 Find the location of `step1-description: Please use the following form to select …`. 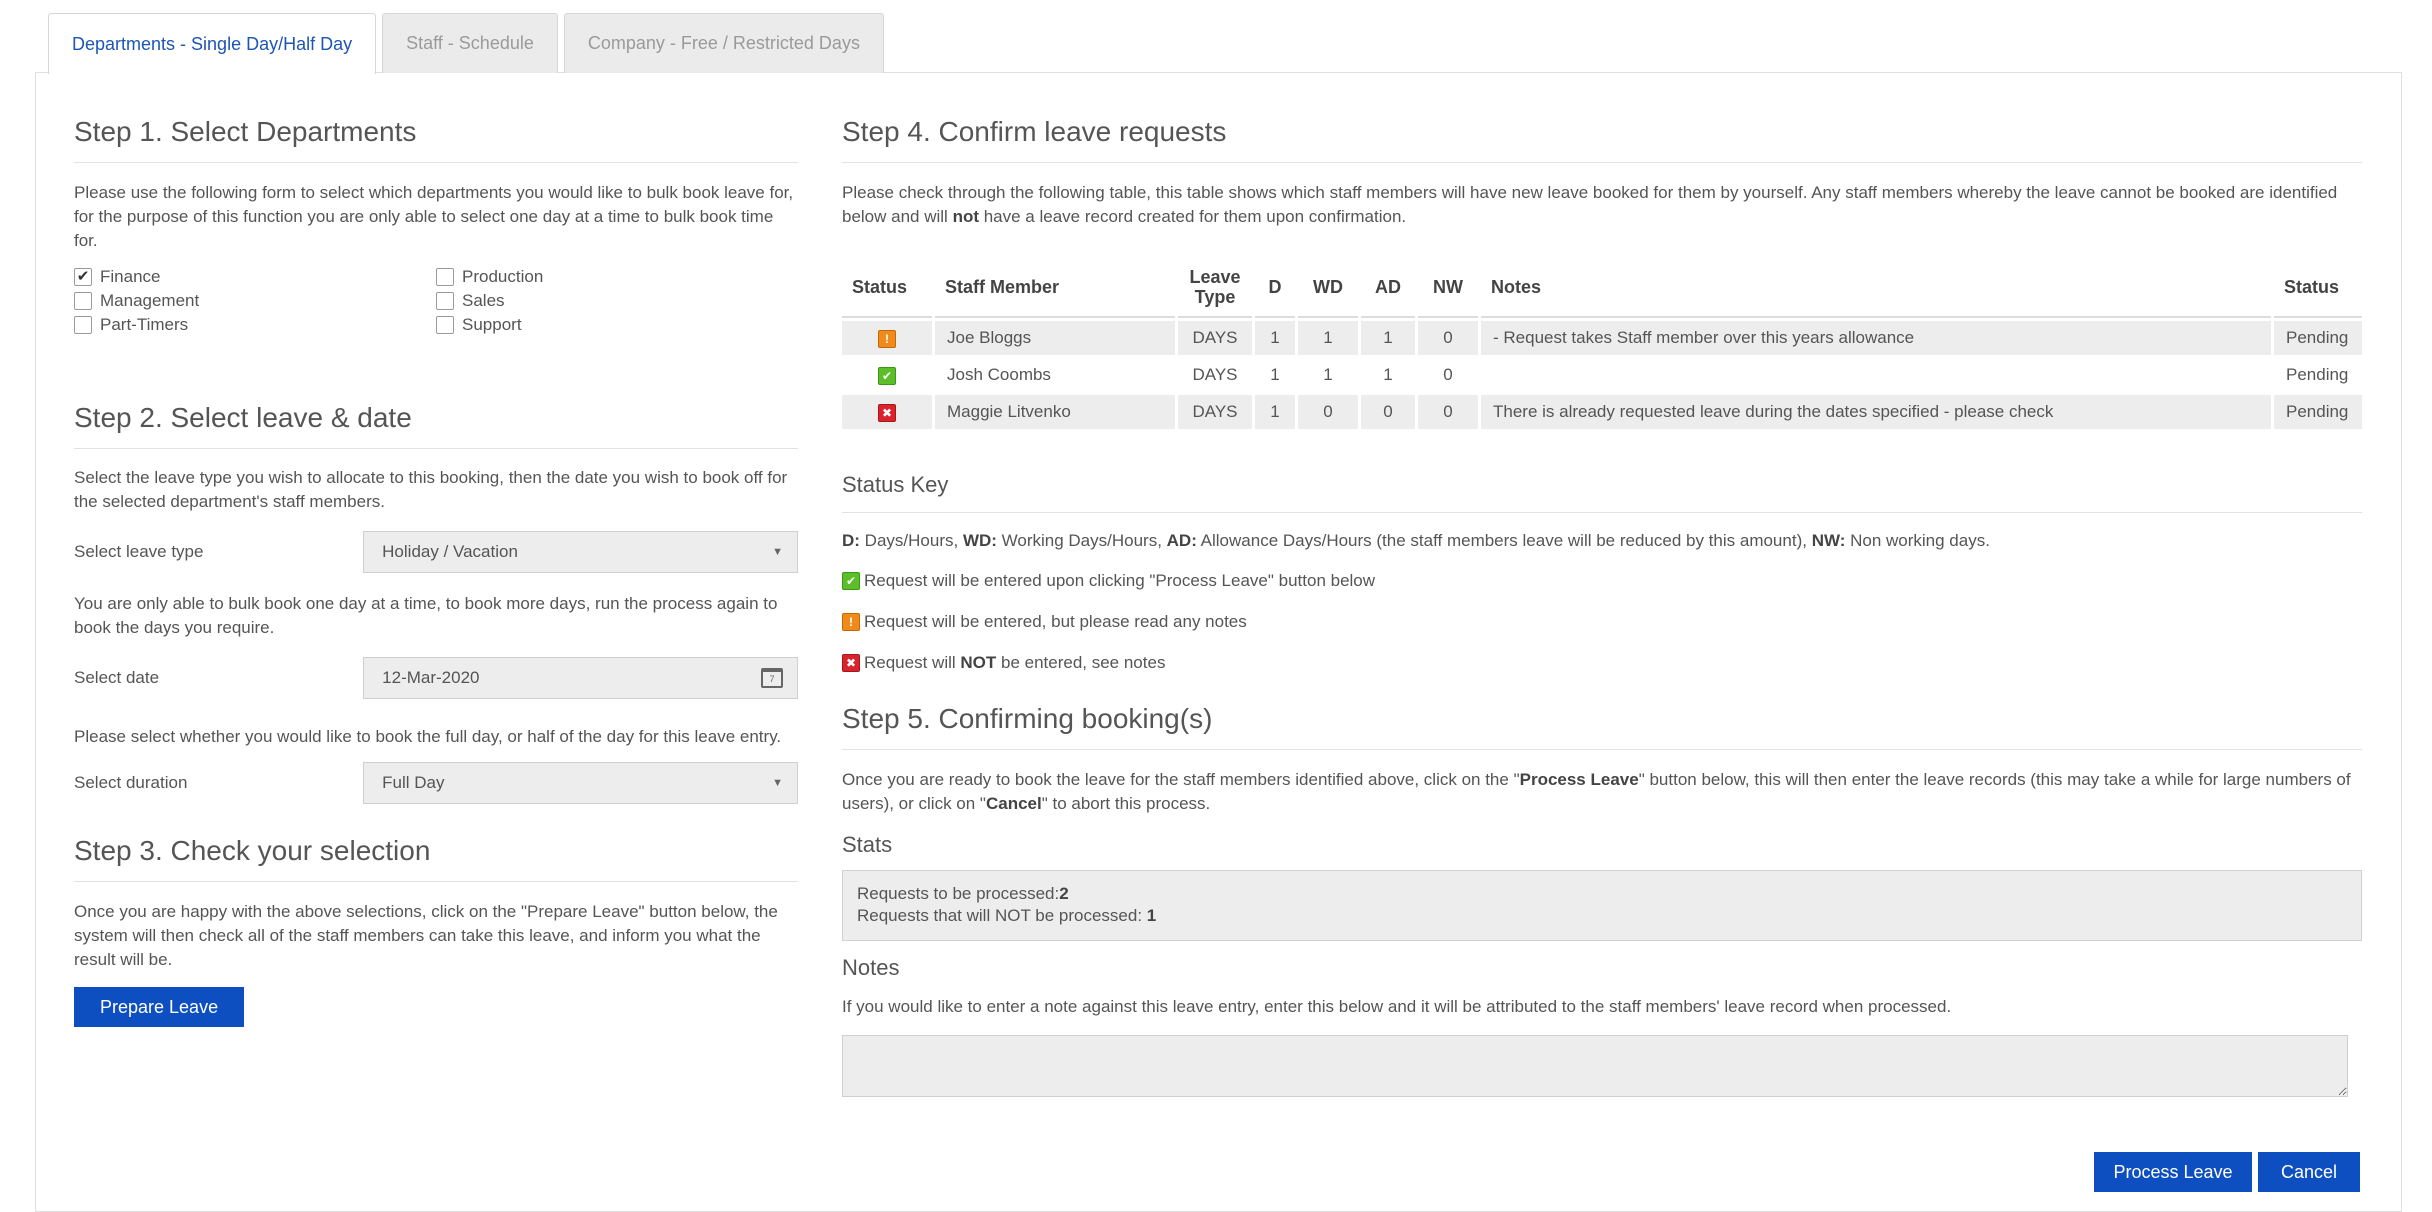

step1-description: Please use the following form to select … is located at coordinates (434, 216).